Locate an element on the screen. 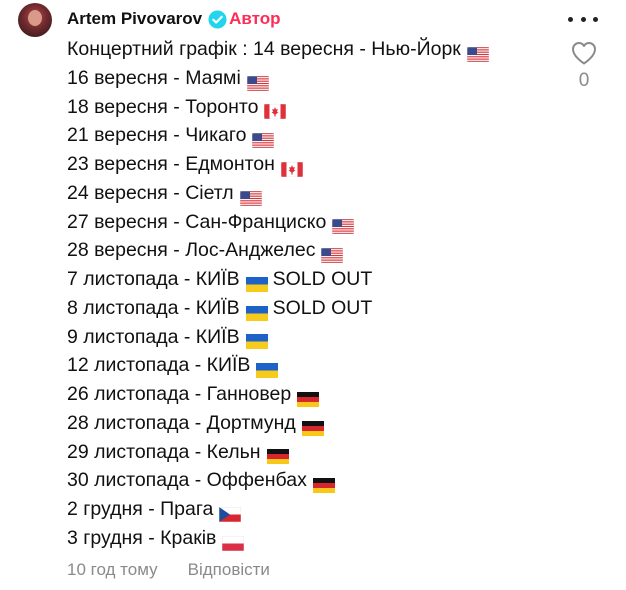 The height and width of the screenshot is (590, 626). line-text: 12 листопада - КИЇВ is located at coordinates (159, 365).